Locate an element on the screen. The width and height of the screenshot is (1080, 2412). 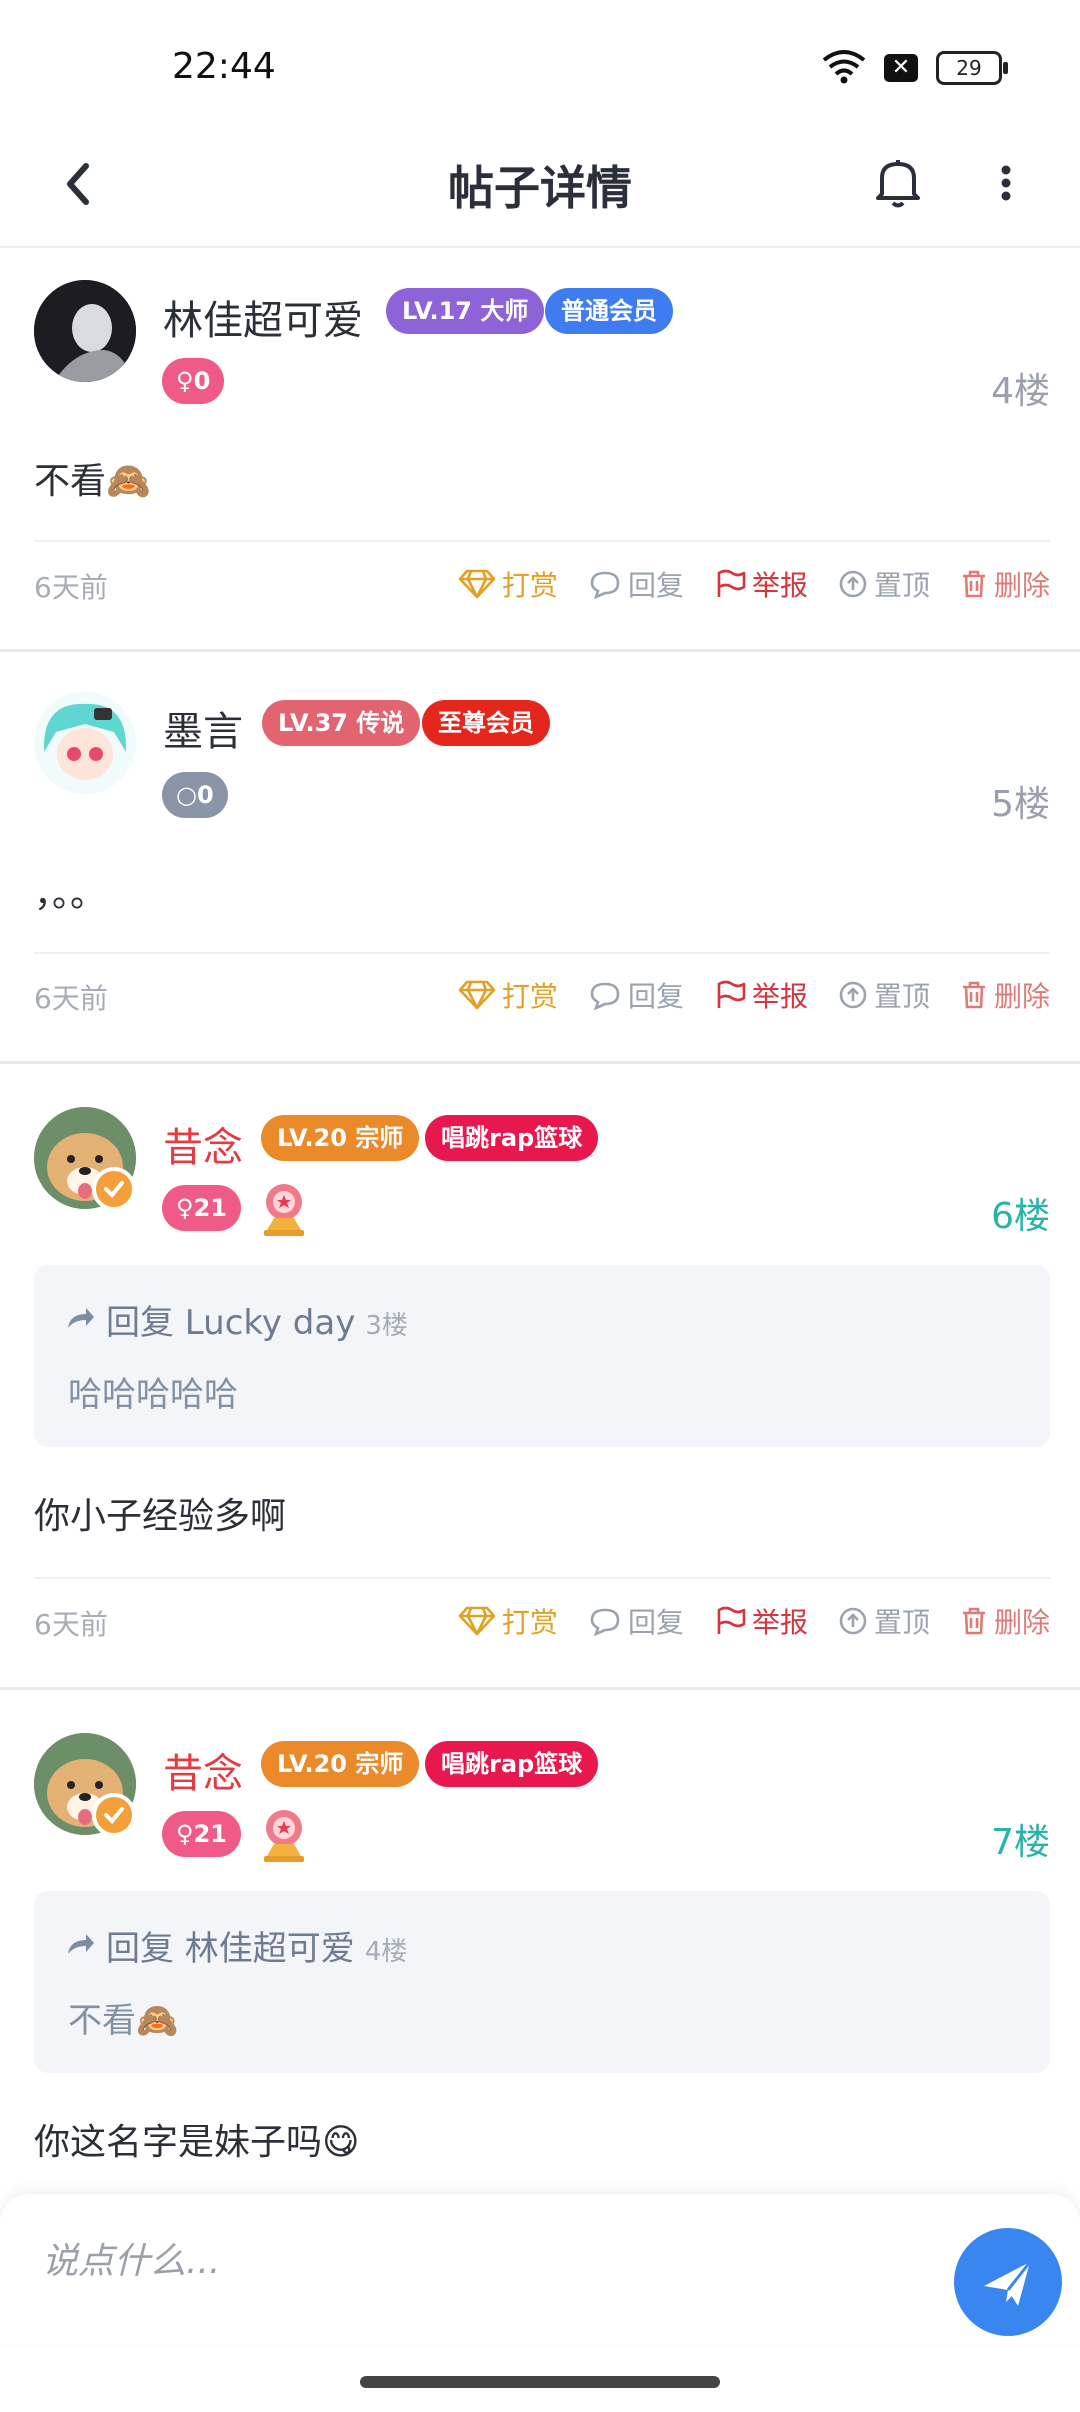
floor-label: 6楼 is located at coordinates (1020, 1216).